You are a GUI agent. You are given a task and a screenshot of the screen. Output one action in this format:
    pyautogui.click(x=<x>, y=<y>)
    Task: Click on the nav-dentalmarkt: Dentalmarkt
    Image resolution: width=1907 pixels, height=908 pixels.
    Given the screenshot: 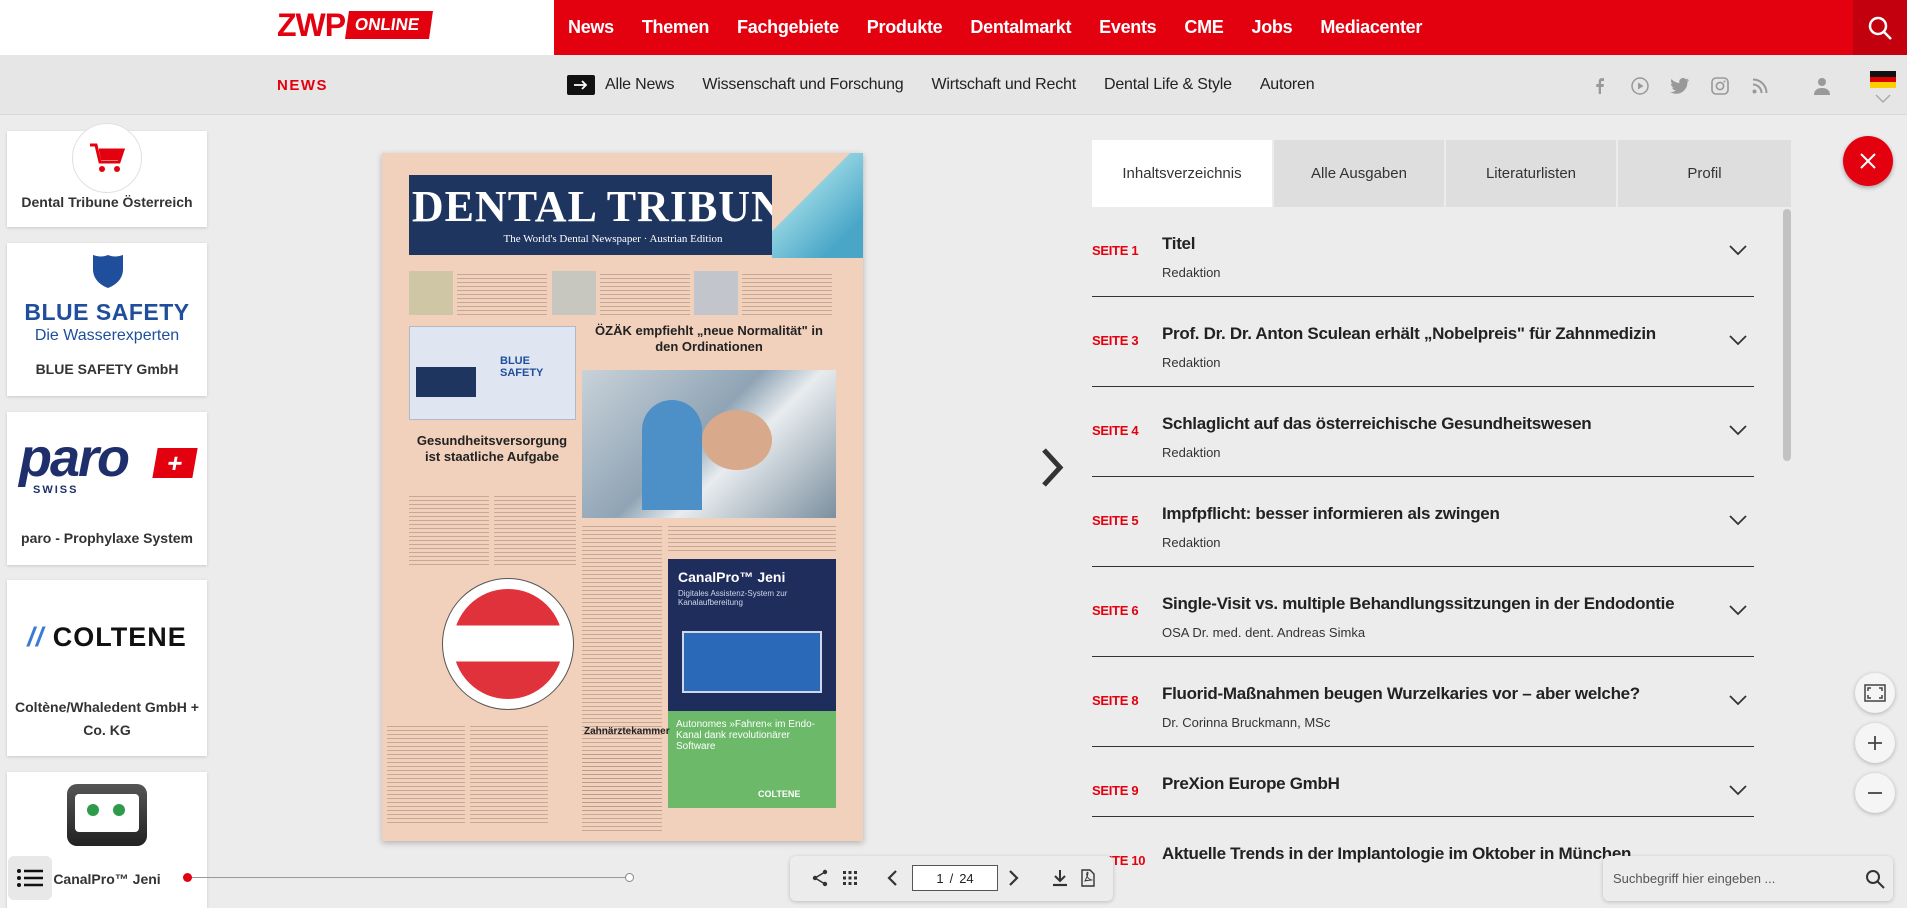 What is the action you would take?
    pyautogui.click(x=1020, y=27)
    